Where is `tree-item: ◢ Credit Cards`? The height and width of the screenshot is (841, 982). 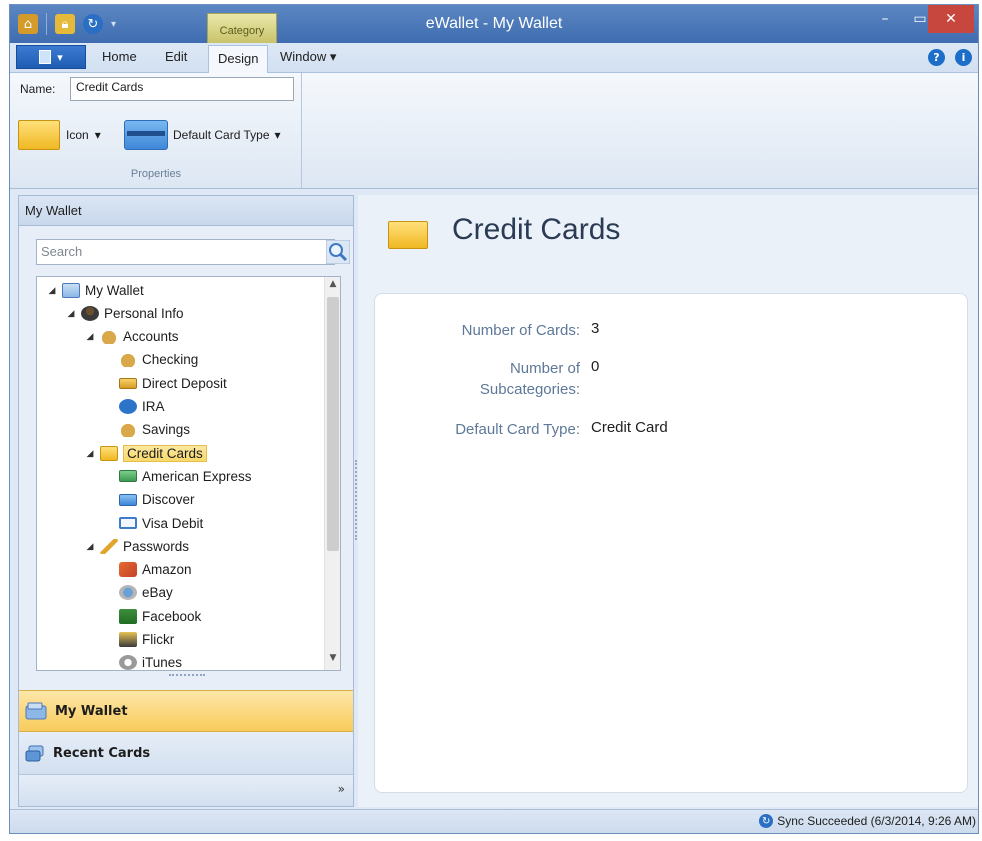
tree-item: ◢ Credit Cards is located at coordinates (146, 453).